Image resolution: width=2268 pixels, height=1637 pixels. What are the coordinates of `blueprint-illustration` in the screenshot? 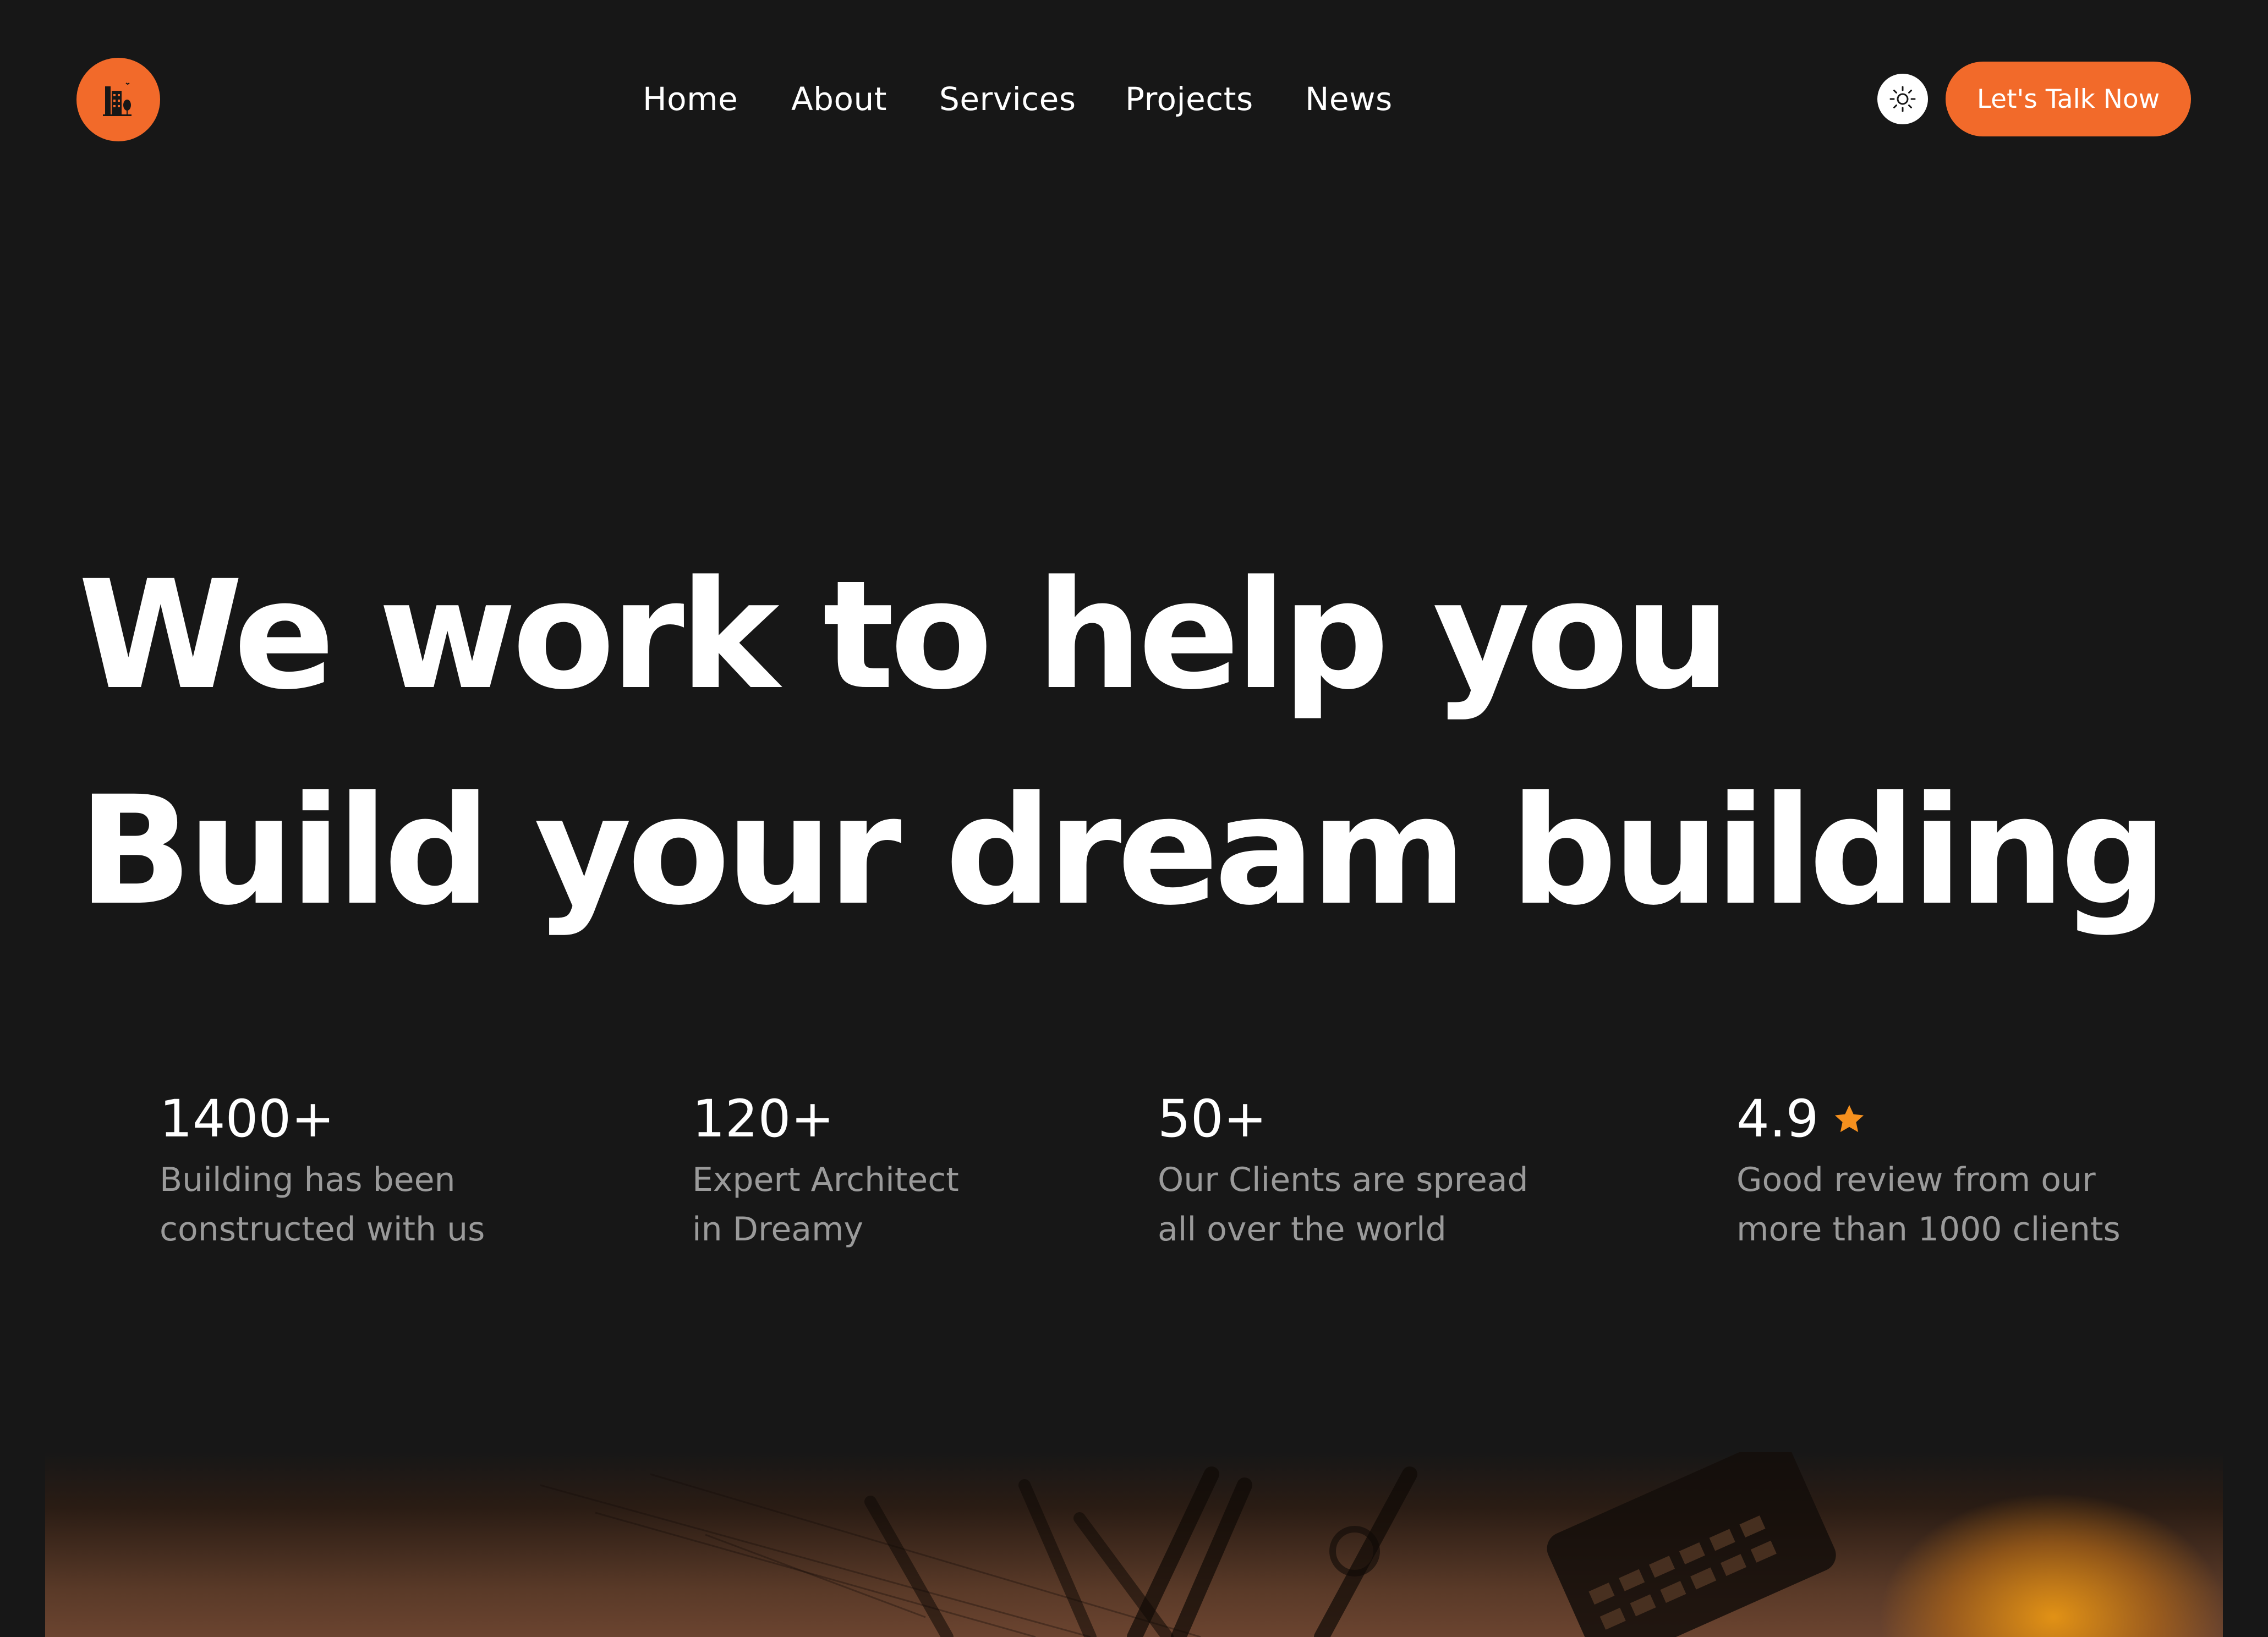 It's located at (1188, 1544).